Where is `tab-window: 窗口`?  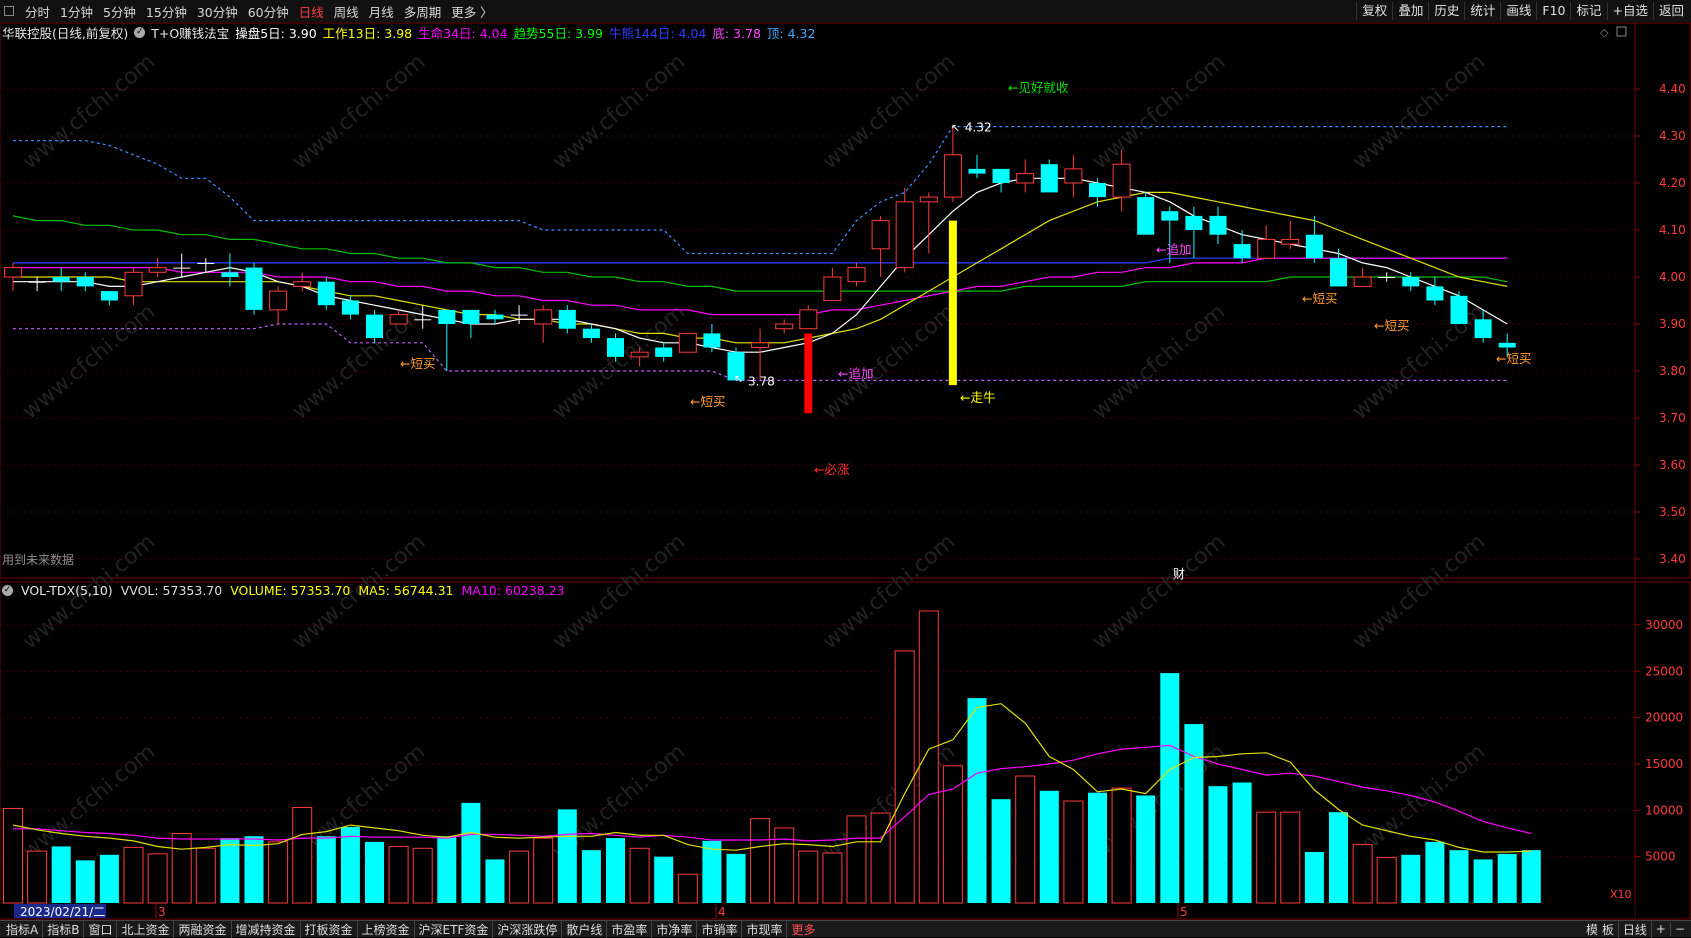 tab-window: 窗口 is located at coordinates (101, 929).